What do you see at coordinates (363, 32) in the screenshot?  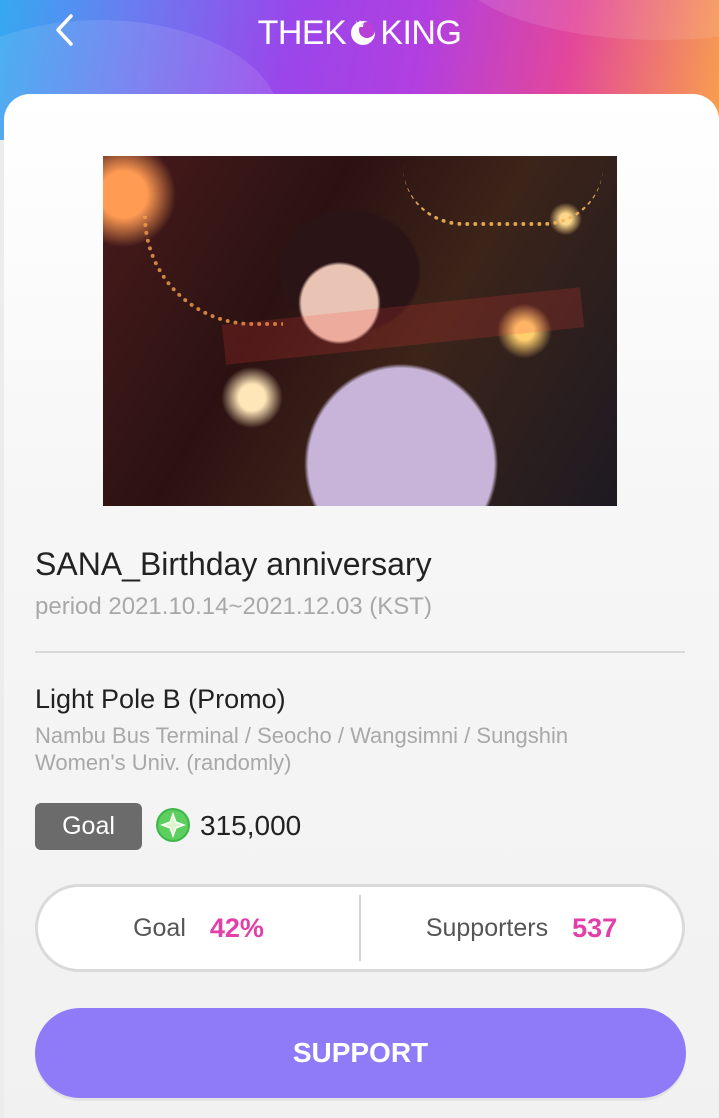 I see `logo-mark-icon` at bounding box center [363, 32].